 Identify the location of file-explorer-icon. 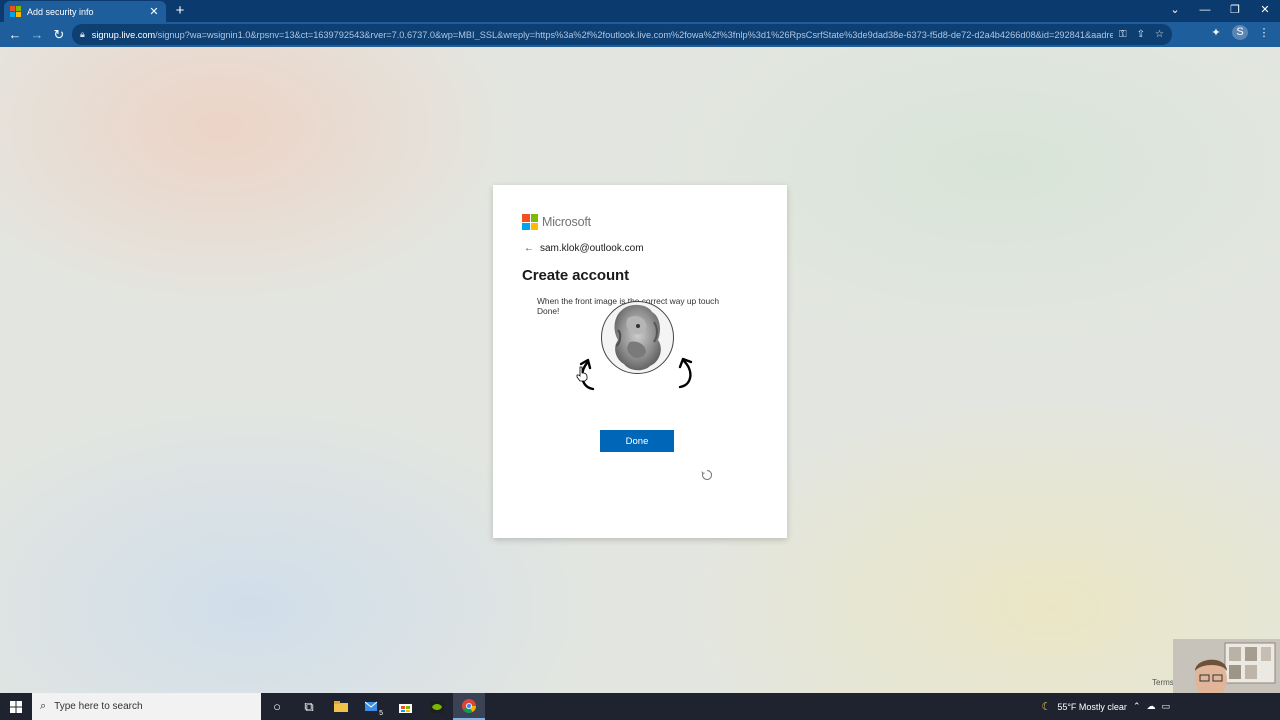
(341, 706).